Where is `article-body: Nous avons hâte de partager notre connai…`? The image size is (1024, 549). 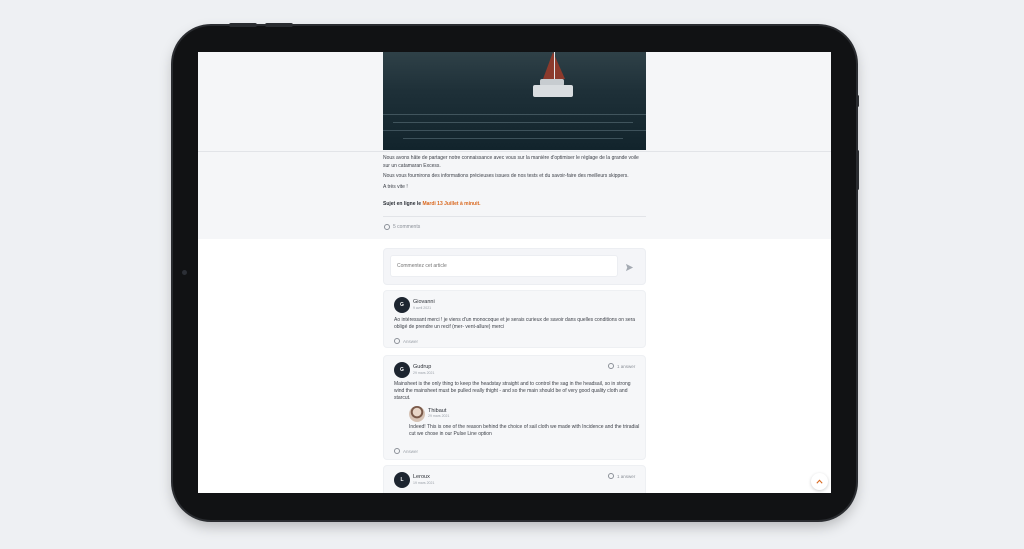
article-body: Nous avons hâte de partager notre connai… is located at coordinates (514, 182).